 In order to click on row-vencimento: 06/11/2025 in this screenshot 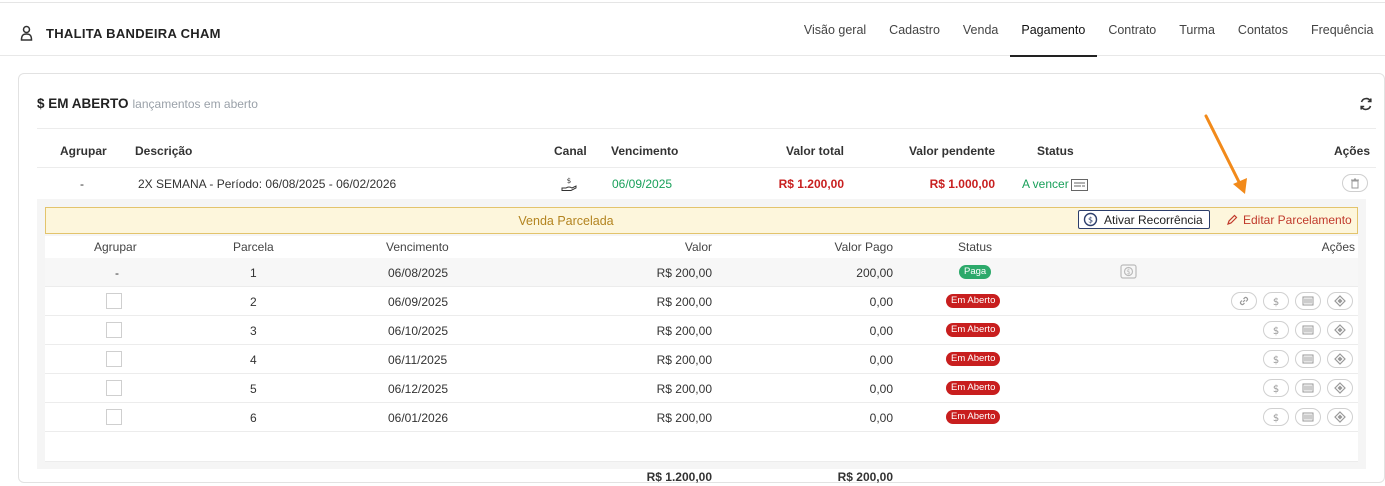, I will do `click(418, 360)`.